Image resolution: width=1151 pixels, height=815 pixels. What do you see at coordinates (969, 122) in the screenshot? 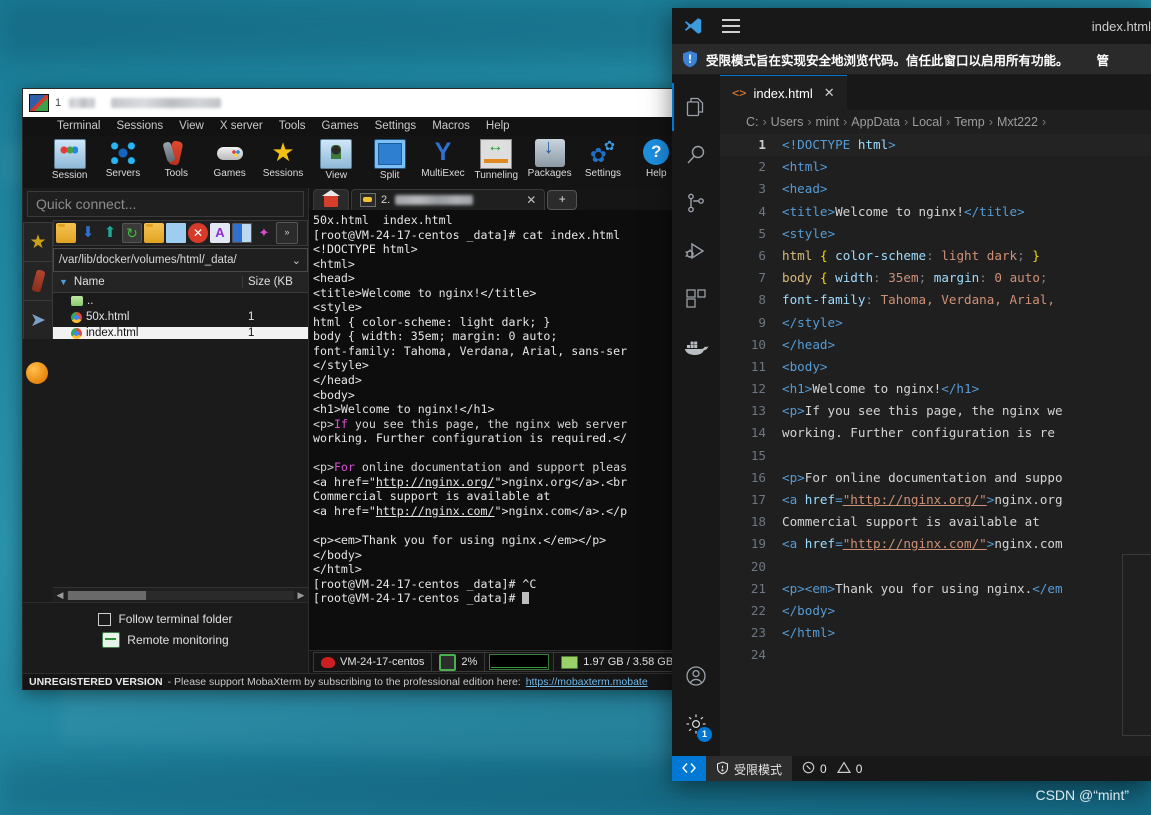
I see `breadcrumb-item-temp: Temp` at bounding box center [969, 122].